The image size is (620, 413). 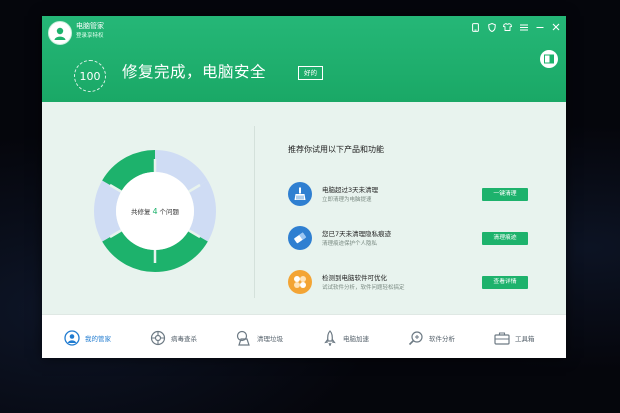 I want to click on recommend-main: 电脑超过3天未清理, so click(x=350, y=190).